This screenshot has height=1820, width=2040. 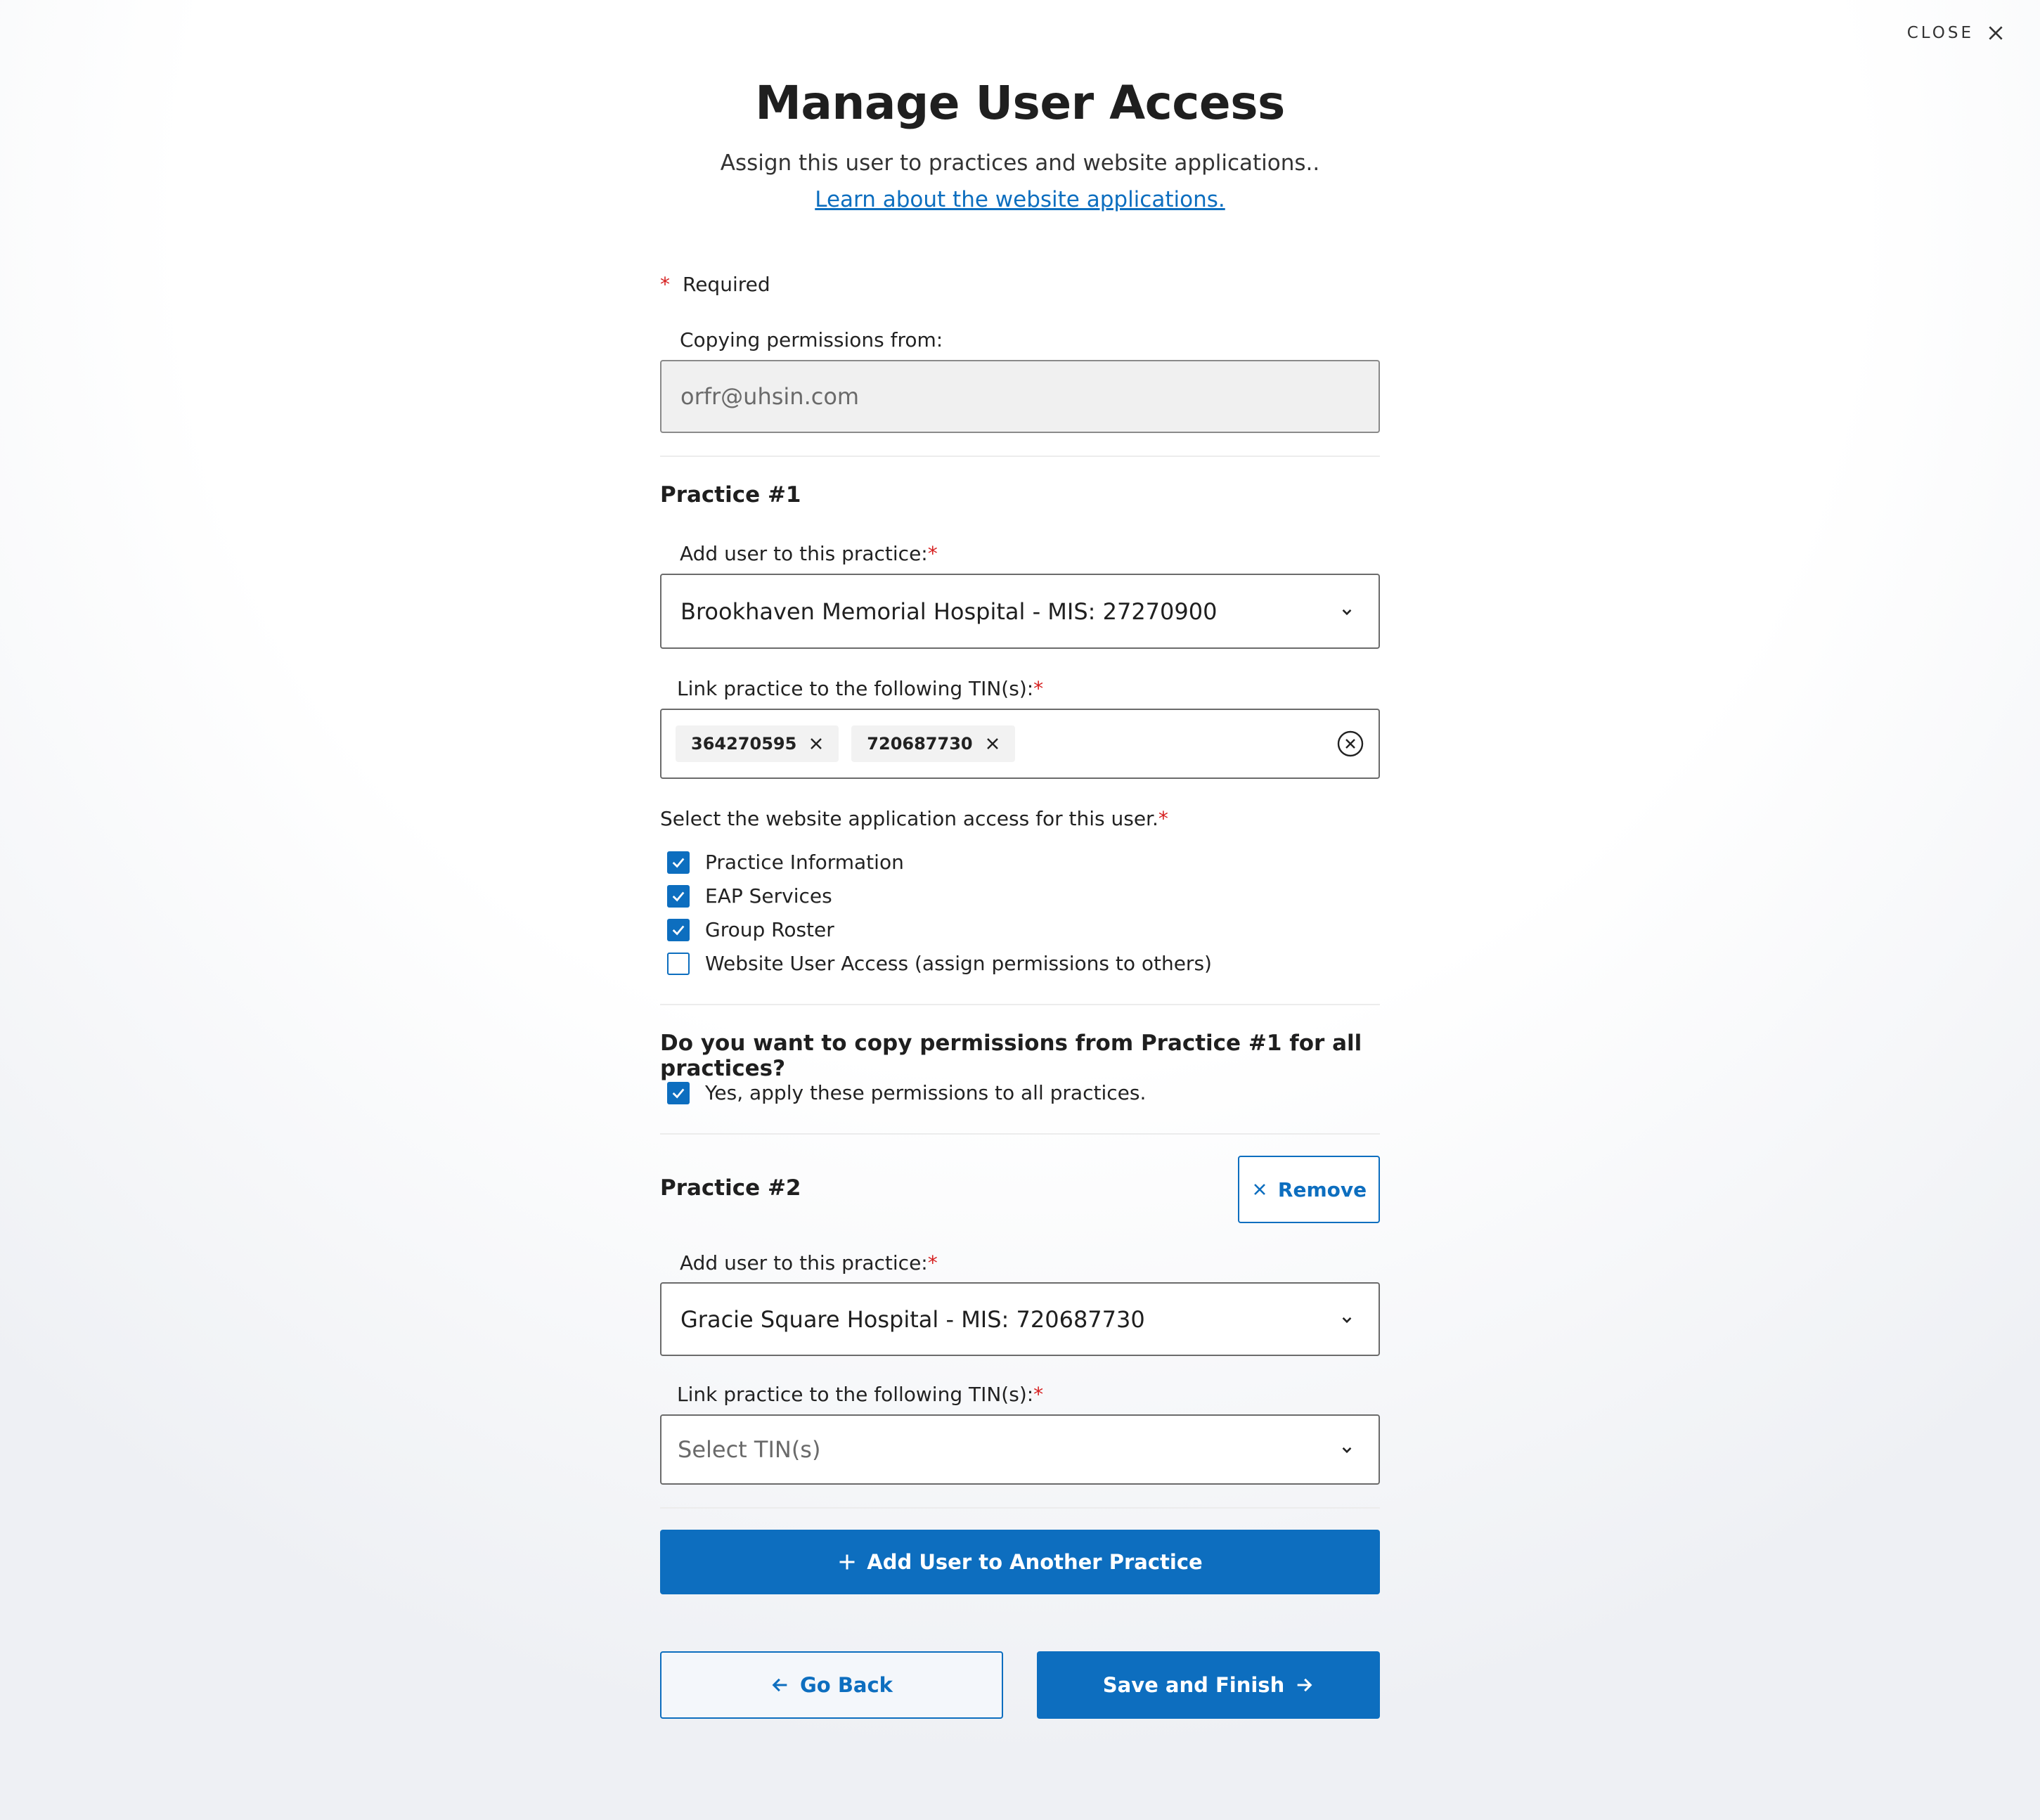 I want to click on close-label: CLOSE, so click(x=1940, y=33).